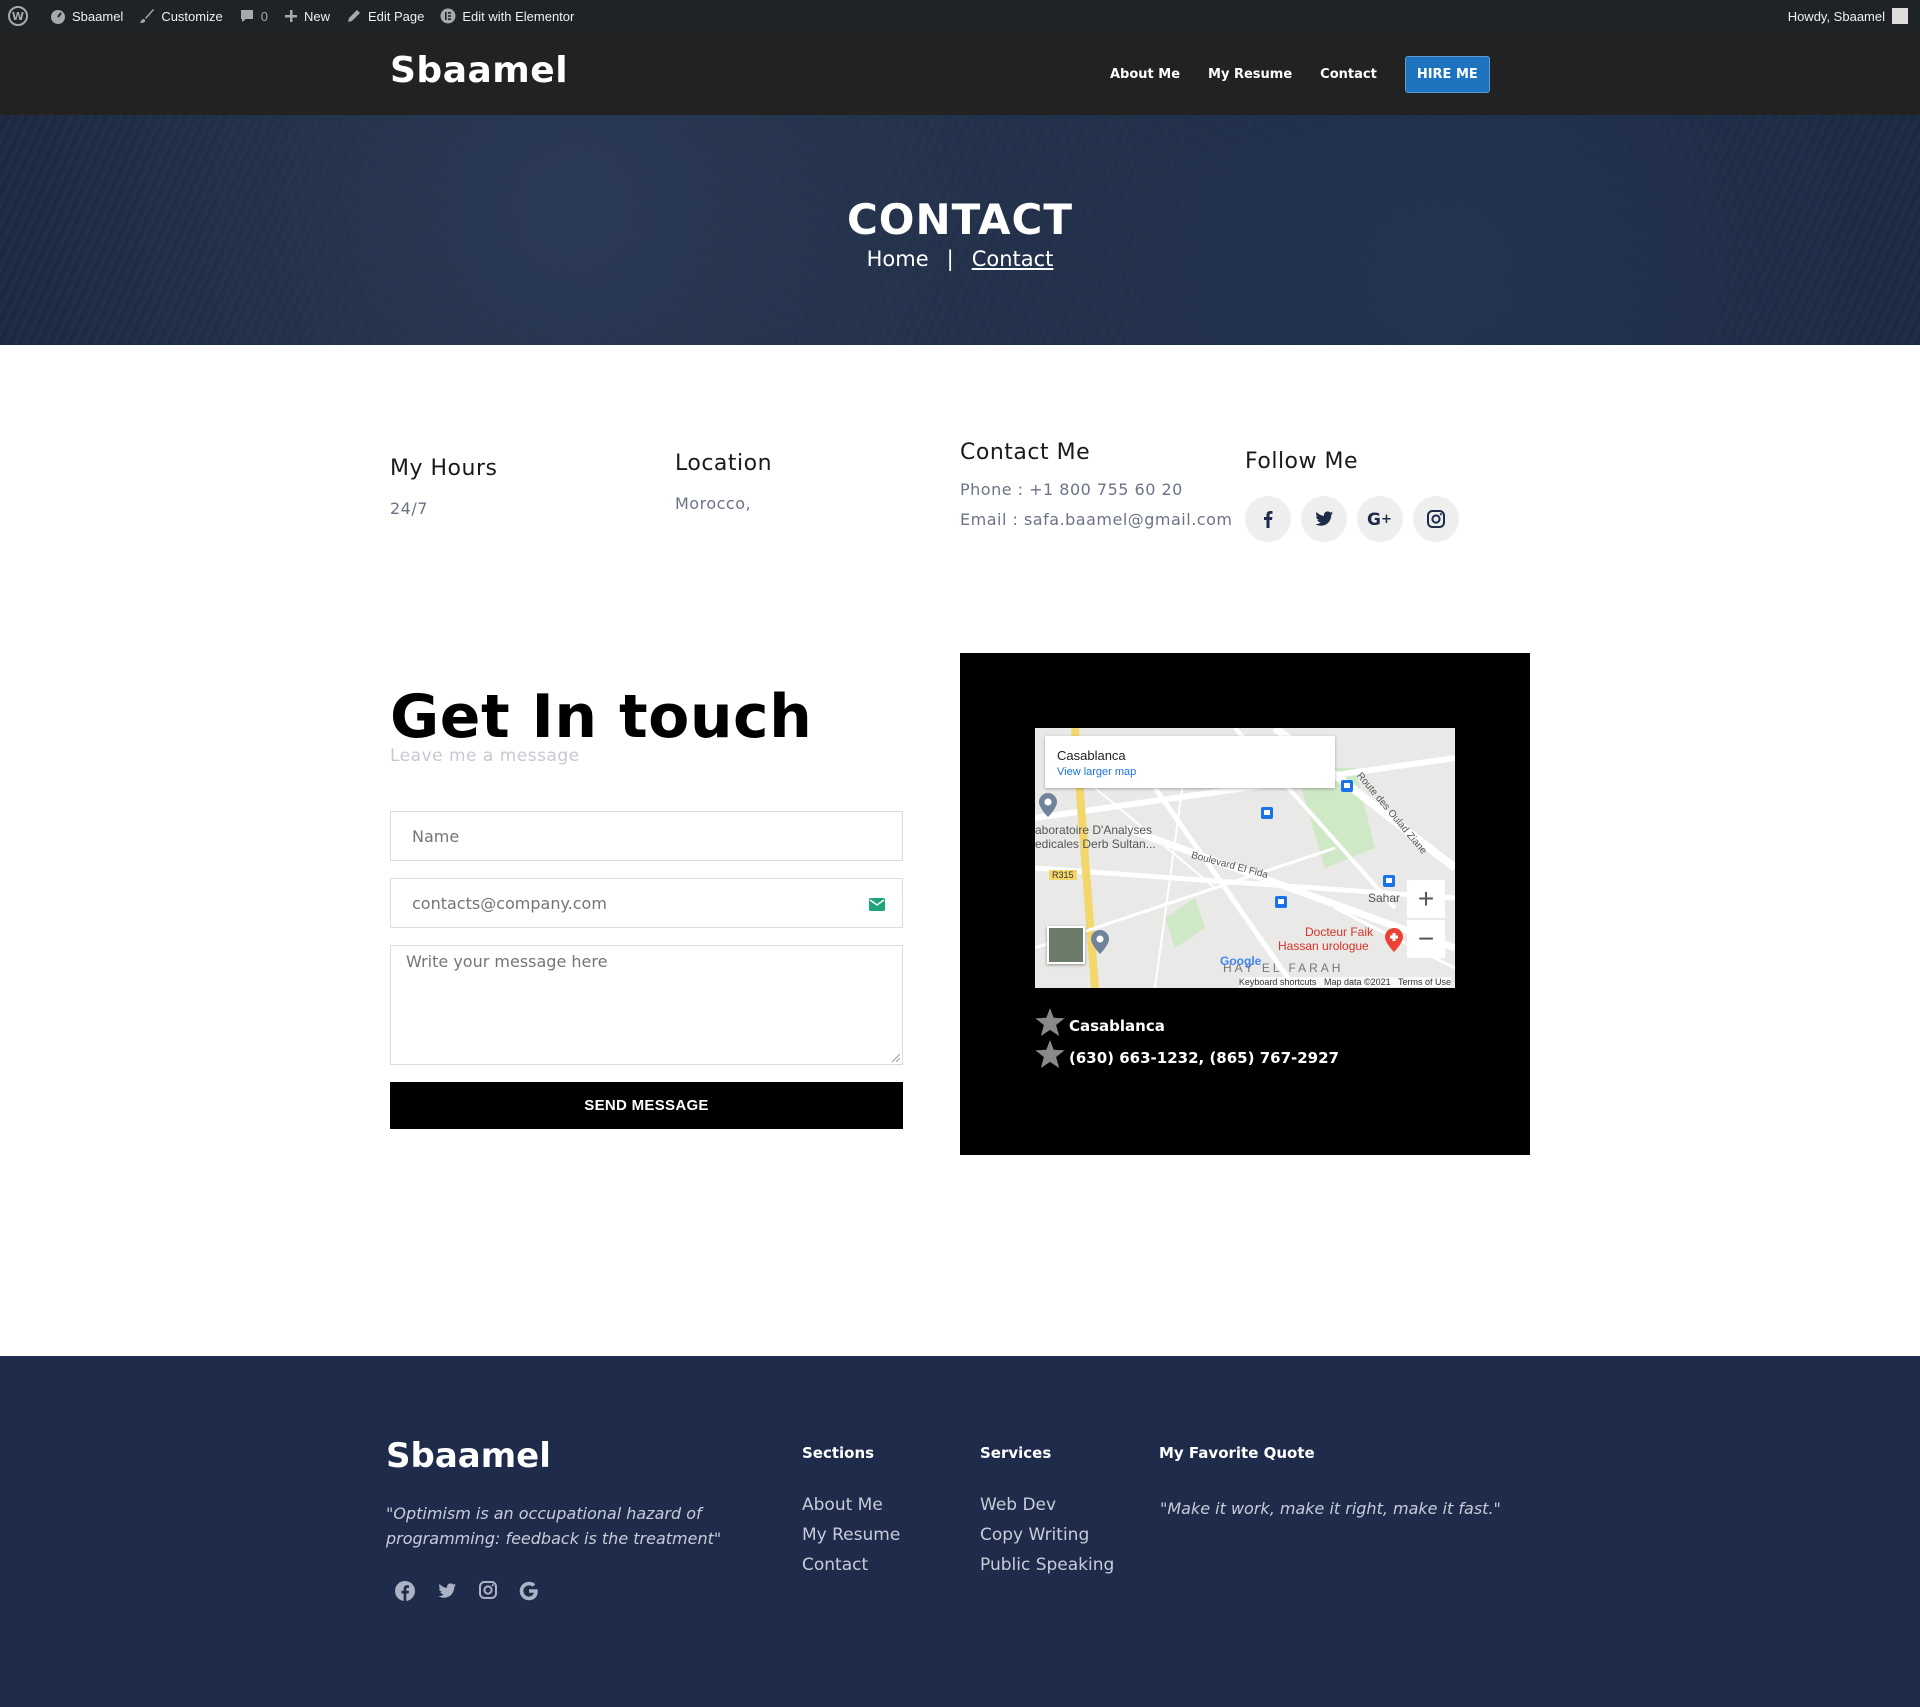  I want to click on admin-customize-label: Customize, so click(192, 16).